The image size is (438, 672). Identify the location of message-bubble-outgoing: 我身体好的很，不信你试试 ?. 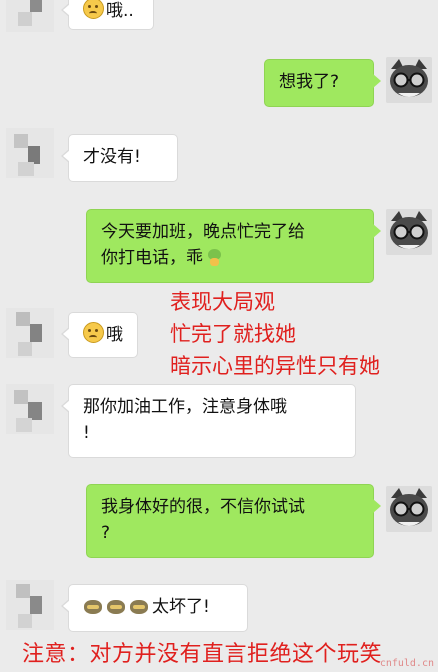
(233, 521).